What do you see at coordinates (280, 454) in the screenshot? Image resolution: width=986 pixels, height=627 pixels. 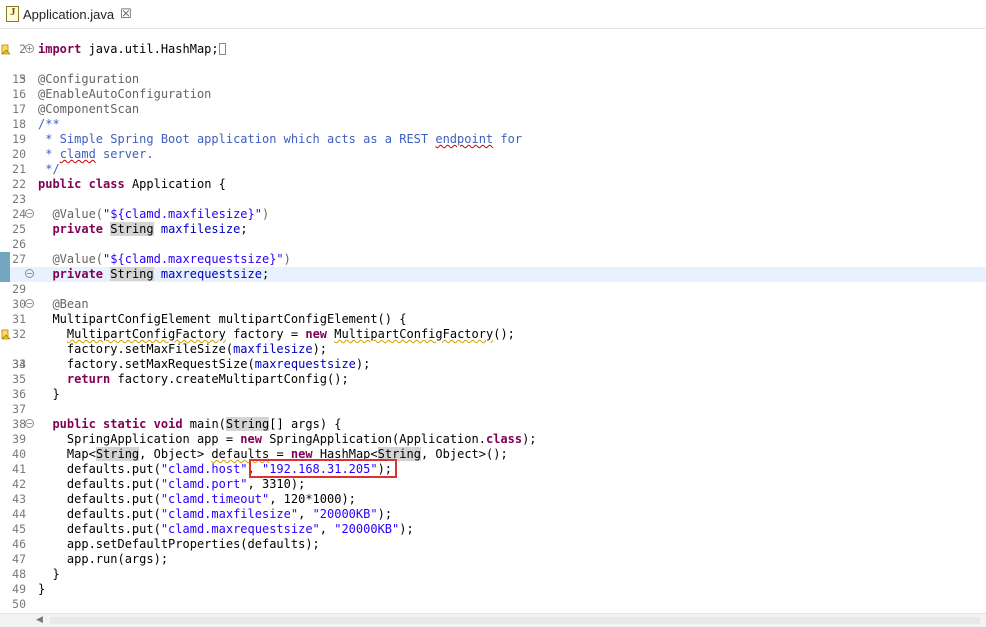 I see `punctuation: =` at bounding box center [280, 454].